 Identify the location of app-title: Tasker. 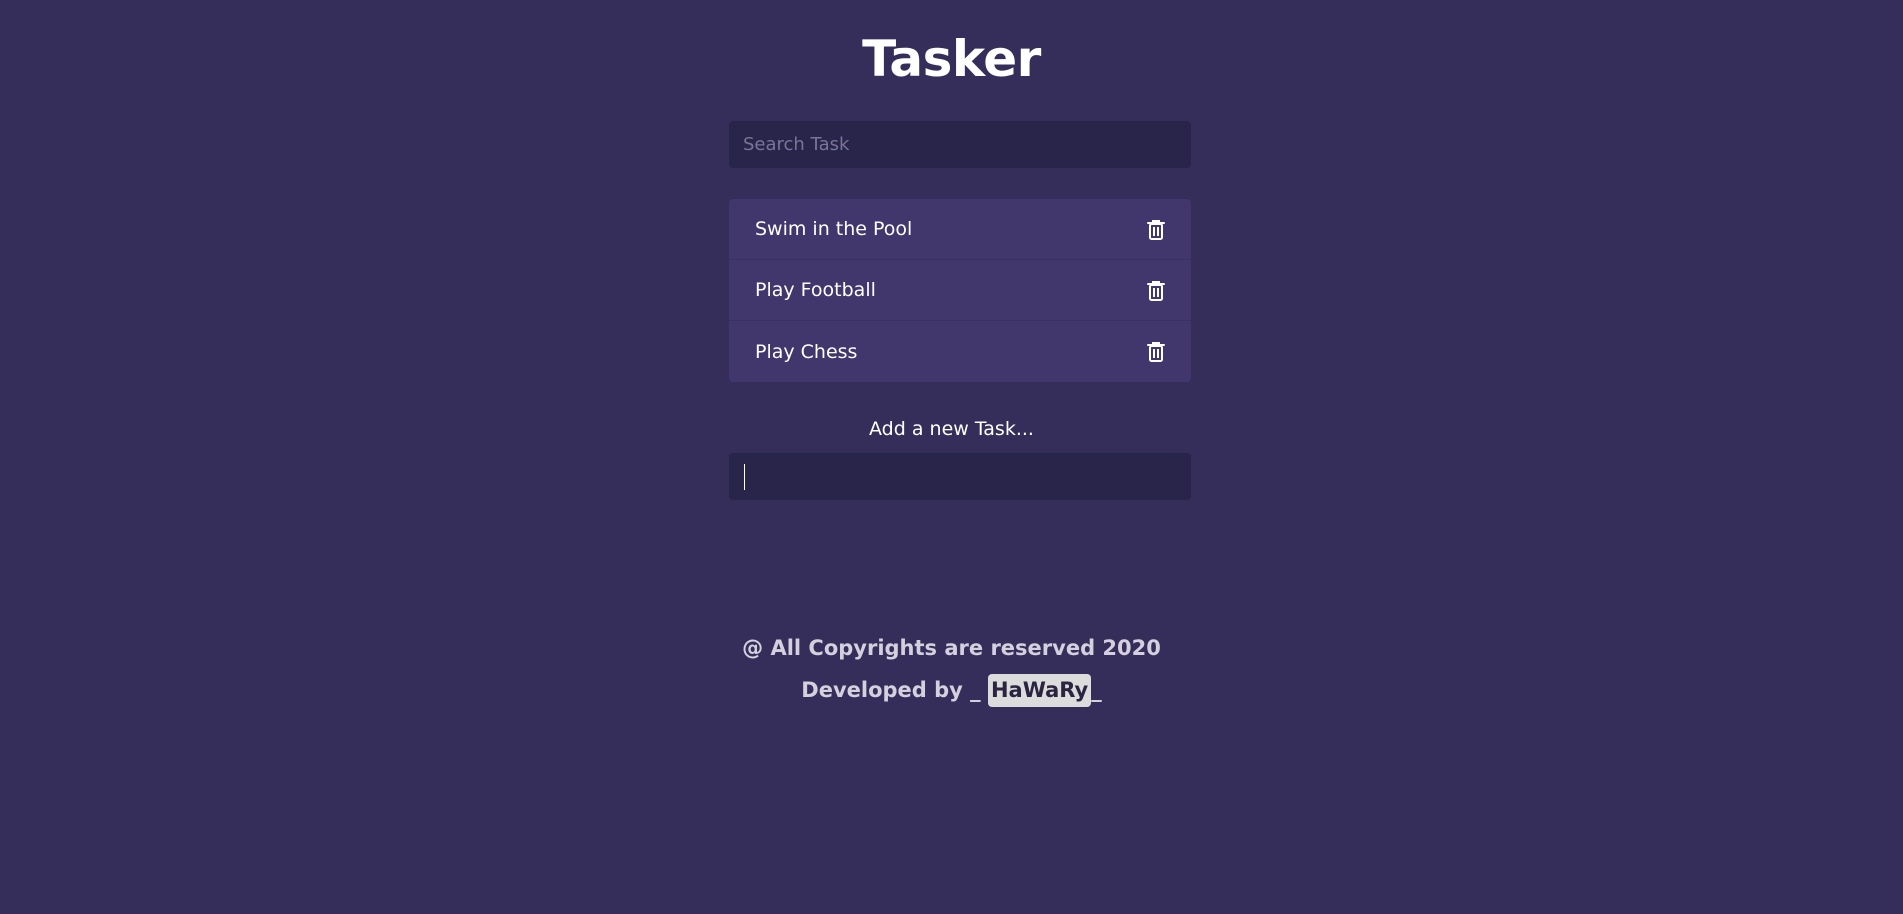
(951, 59).